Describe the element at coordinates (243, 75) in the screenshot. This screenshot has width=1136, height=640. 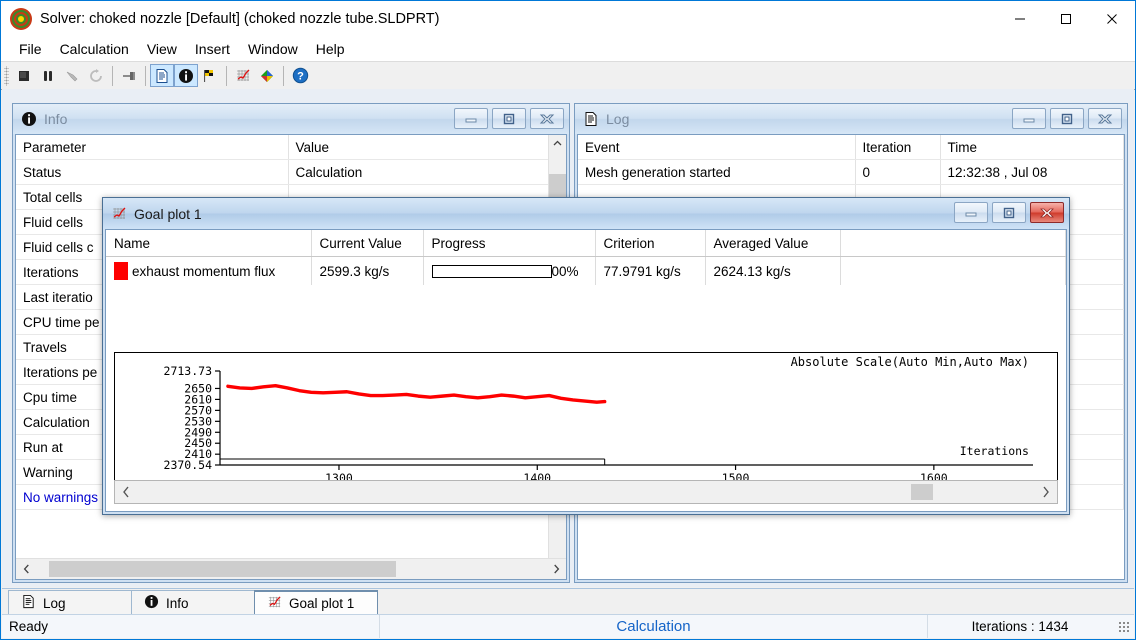
I see `goal-plot-button` at that location.